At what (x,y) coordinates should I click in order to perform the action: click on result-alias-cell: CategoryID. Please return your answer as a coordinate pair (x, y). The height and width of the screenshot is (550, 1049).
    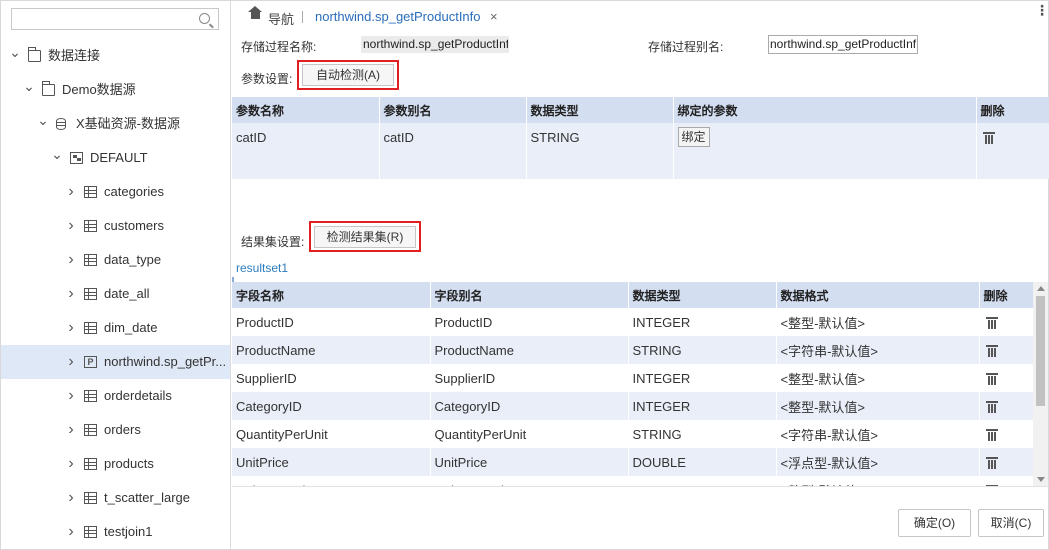
    Looking at the image, I should click on (529, 406).